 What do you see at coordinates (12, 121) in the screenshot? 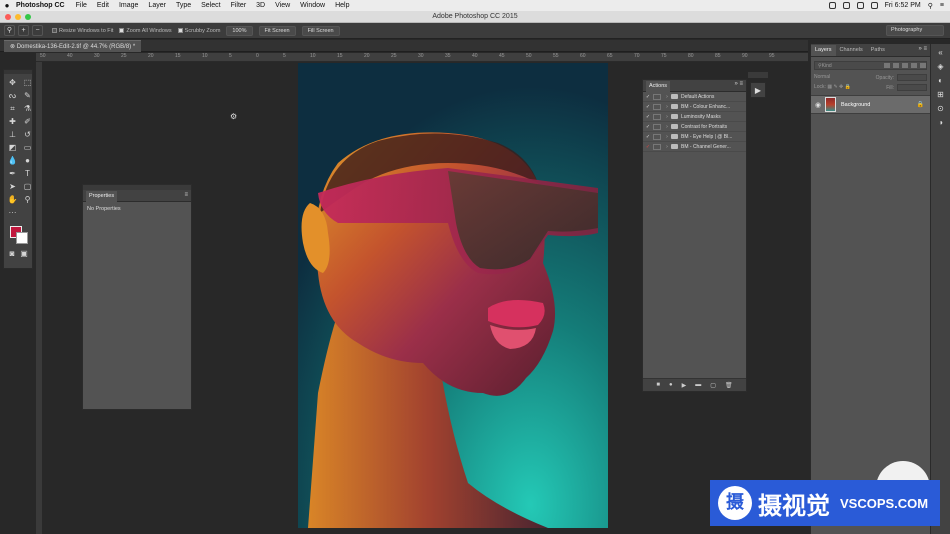
I see `healing-tool-icon: ✚` at bounding box center [12, 121].